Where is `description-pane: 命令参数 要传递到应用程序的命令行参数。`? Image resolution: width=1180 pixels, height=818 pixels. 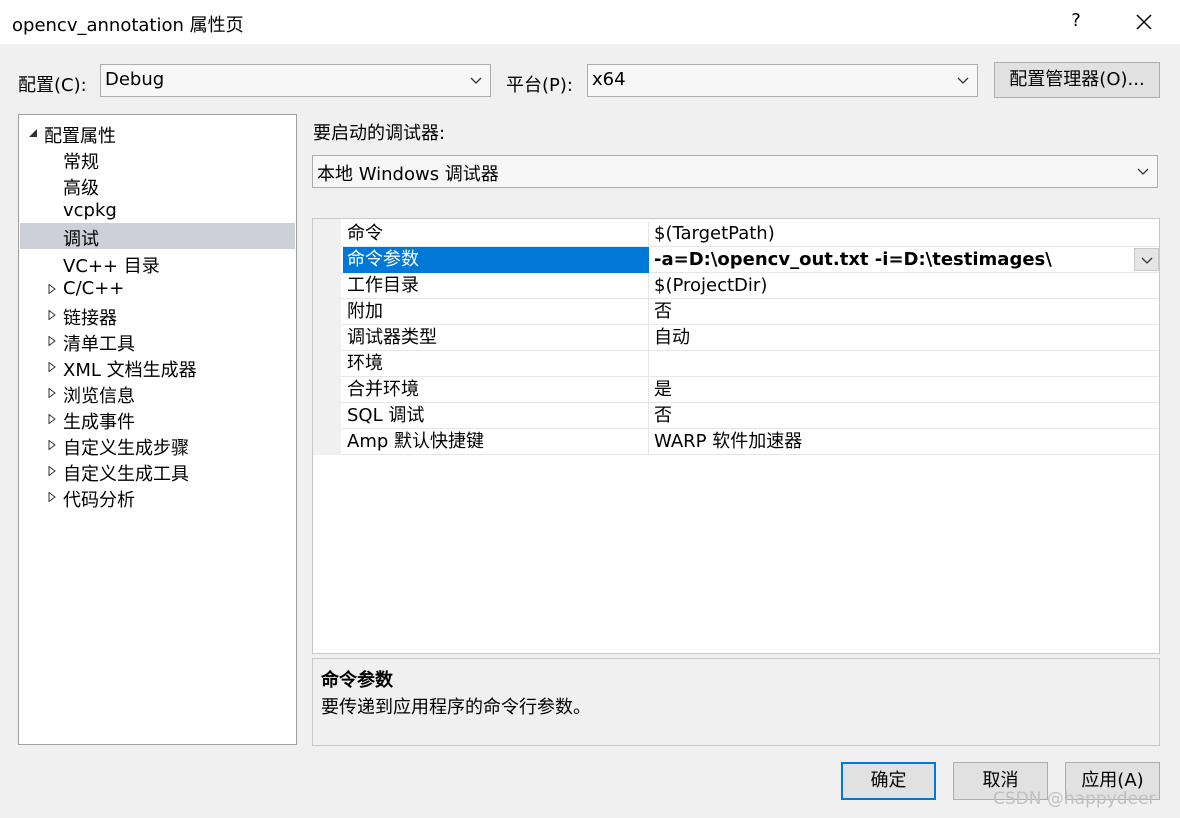 description-pane: 命令参数 要传递到应用程序的命令行参数。 is located at coordinates (736, 702).